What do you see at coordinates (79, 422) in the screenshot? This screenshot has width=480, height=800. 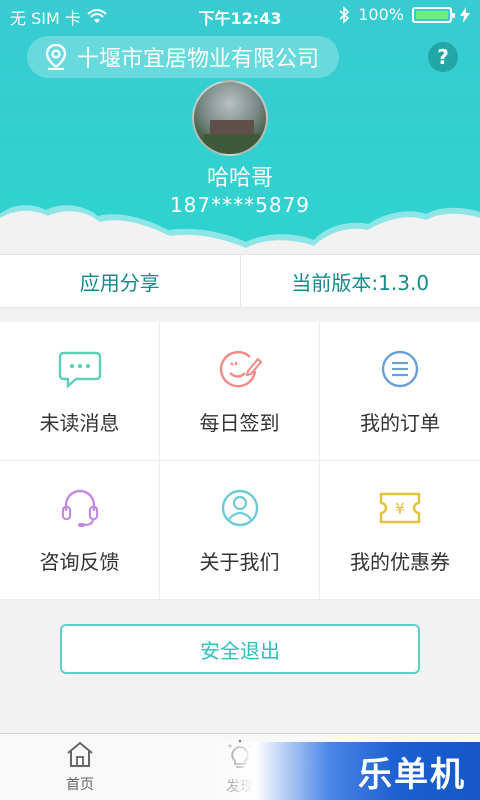 I see `menu-label: 未读消息` at bounding box center [79, 422].